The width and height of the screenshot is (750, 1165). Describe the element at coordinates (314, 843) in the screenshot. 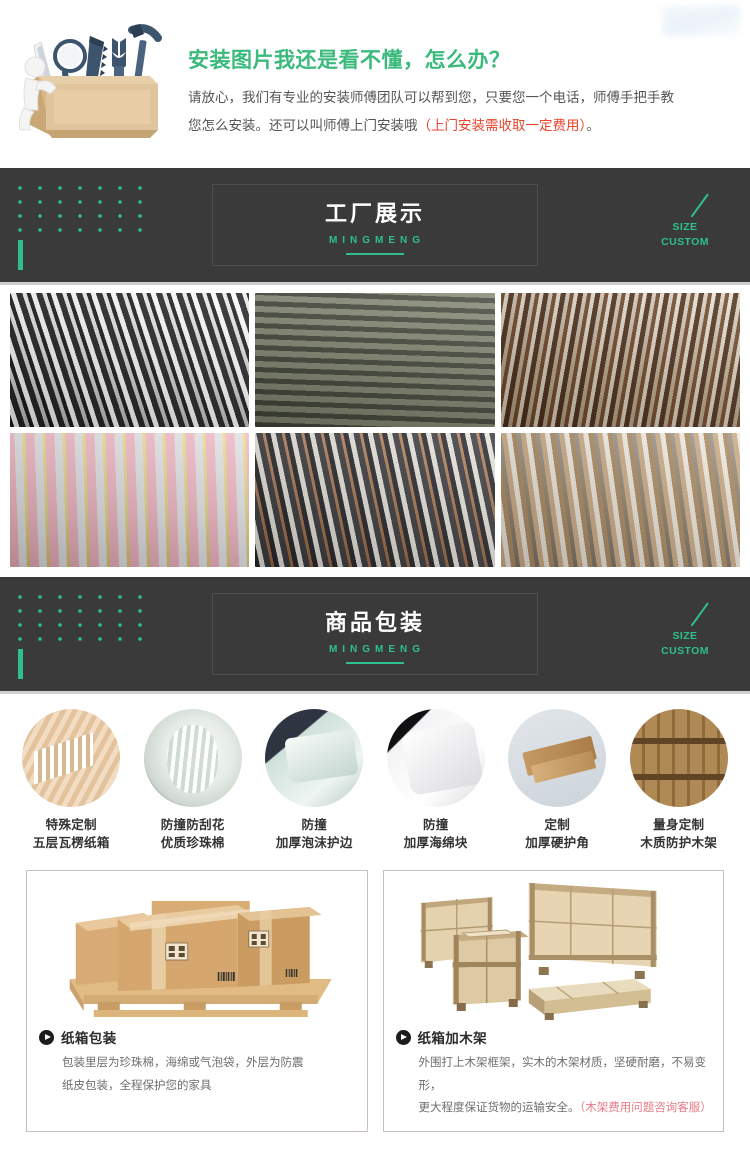

I see `packaging-label-line2: 加厚泡沫护边` at that location.